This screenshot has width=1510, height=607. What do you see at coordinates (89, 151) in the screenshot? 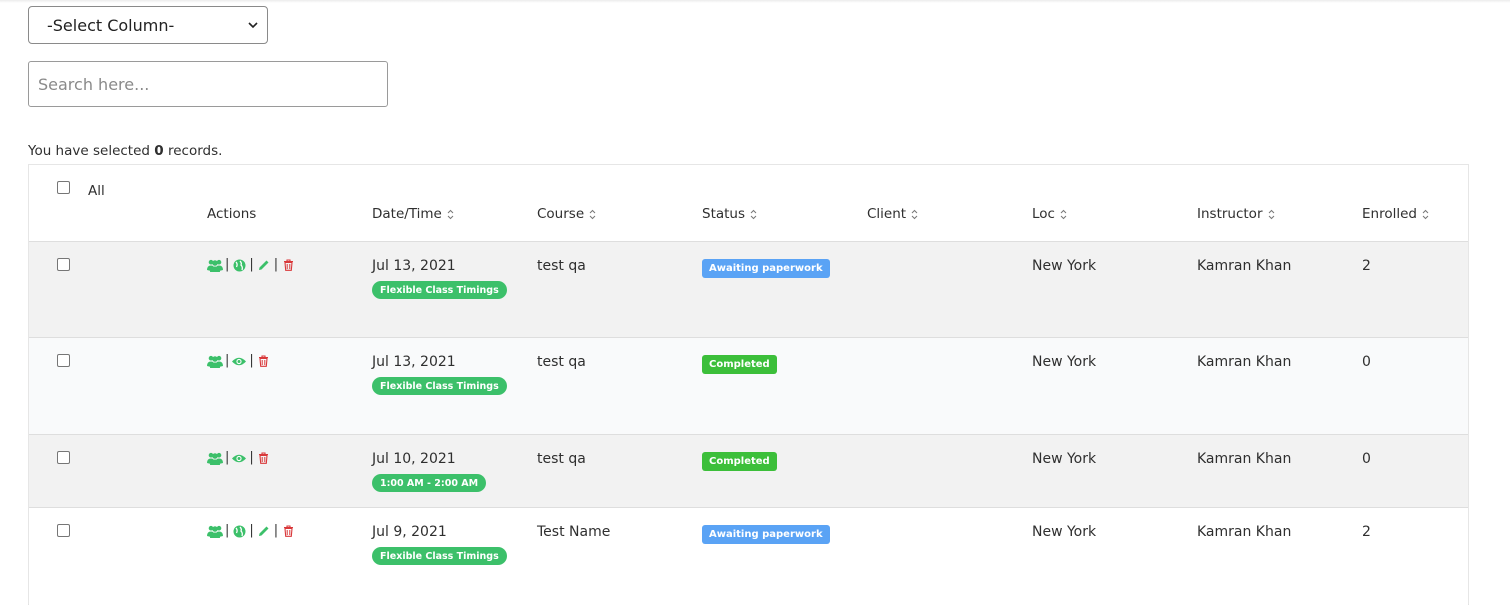
I see `selection-prefix: You have selected` at bounding box center [89, 151].